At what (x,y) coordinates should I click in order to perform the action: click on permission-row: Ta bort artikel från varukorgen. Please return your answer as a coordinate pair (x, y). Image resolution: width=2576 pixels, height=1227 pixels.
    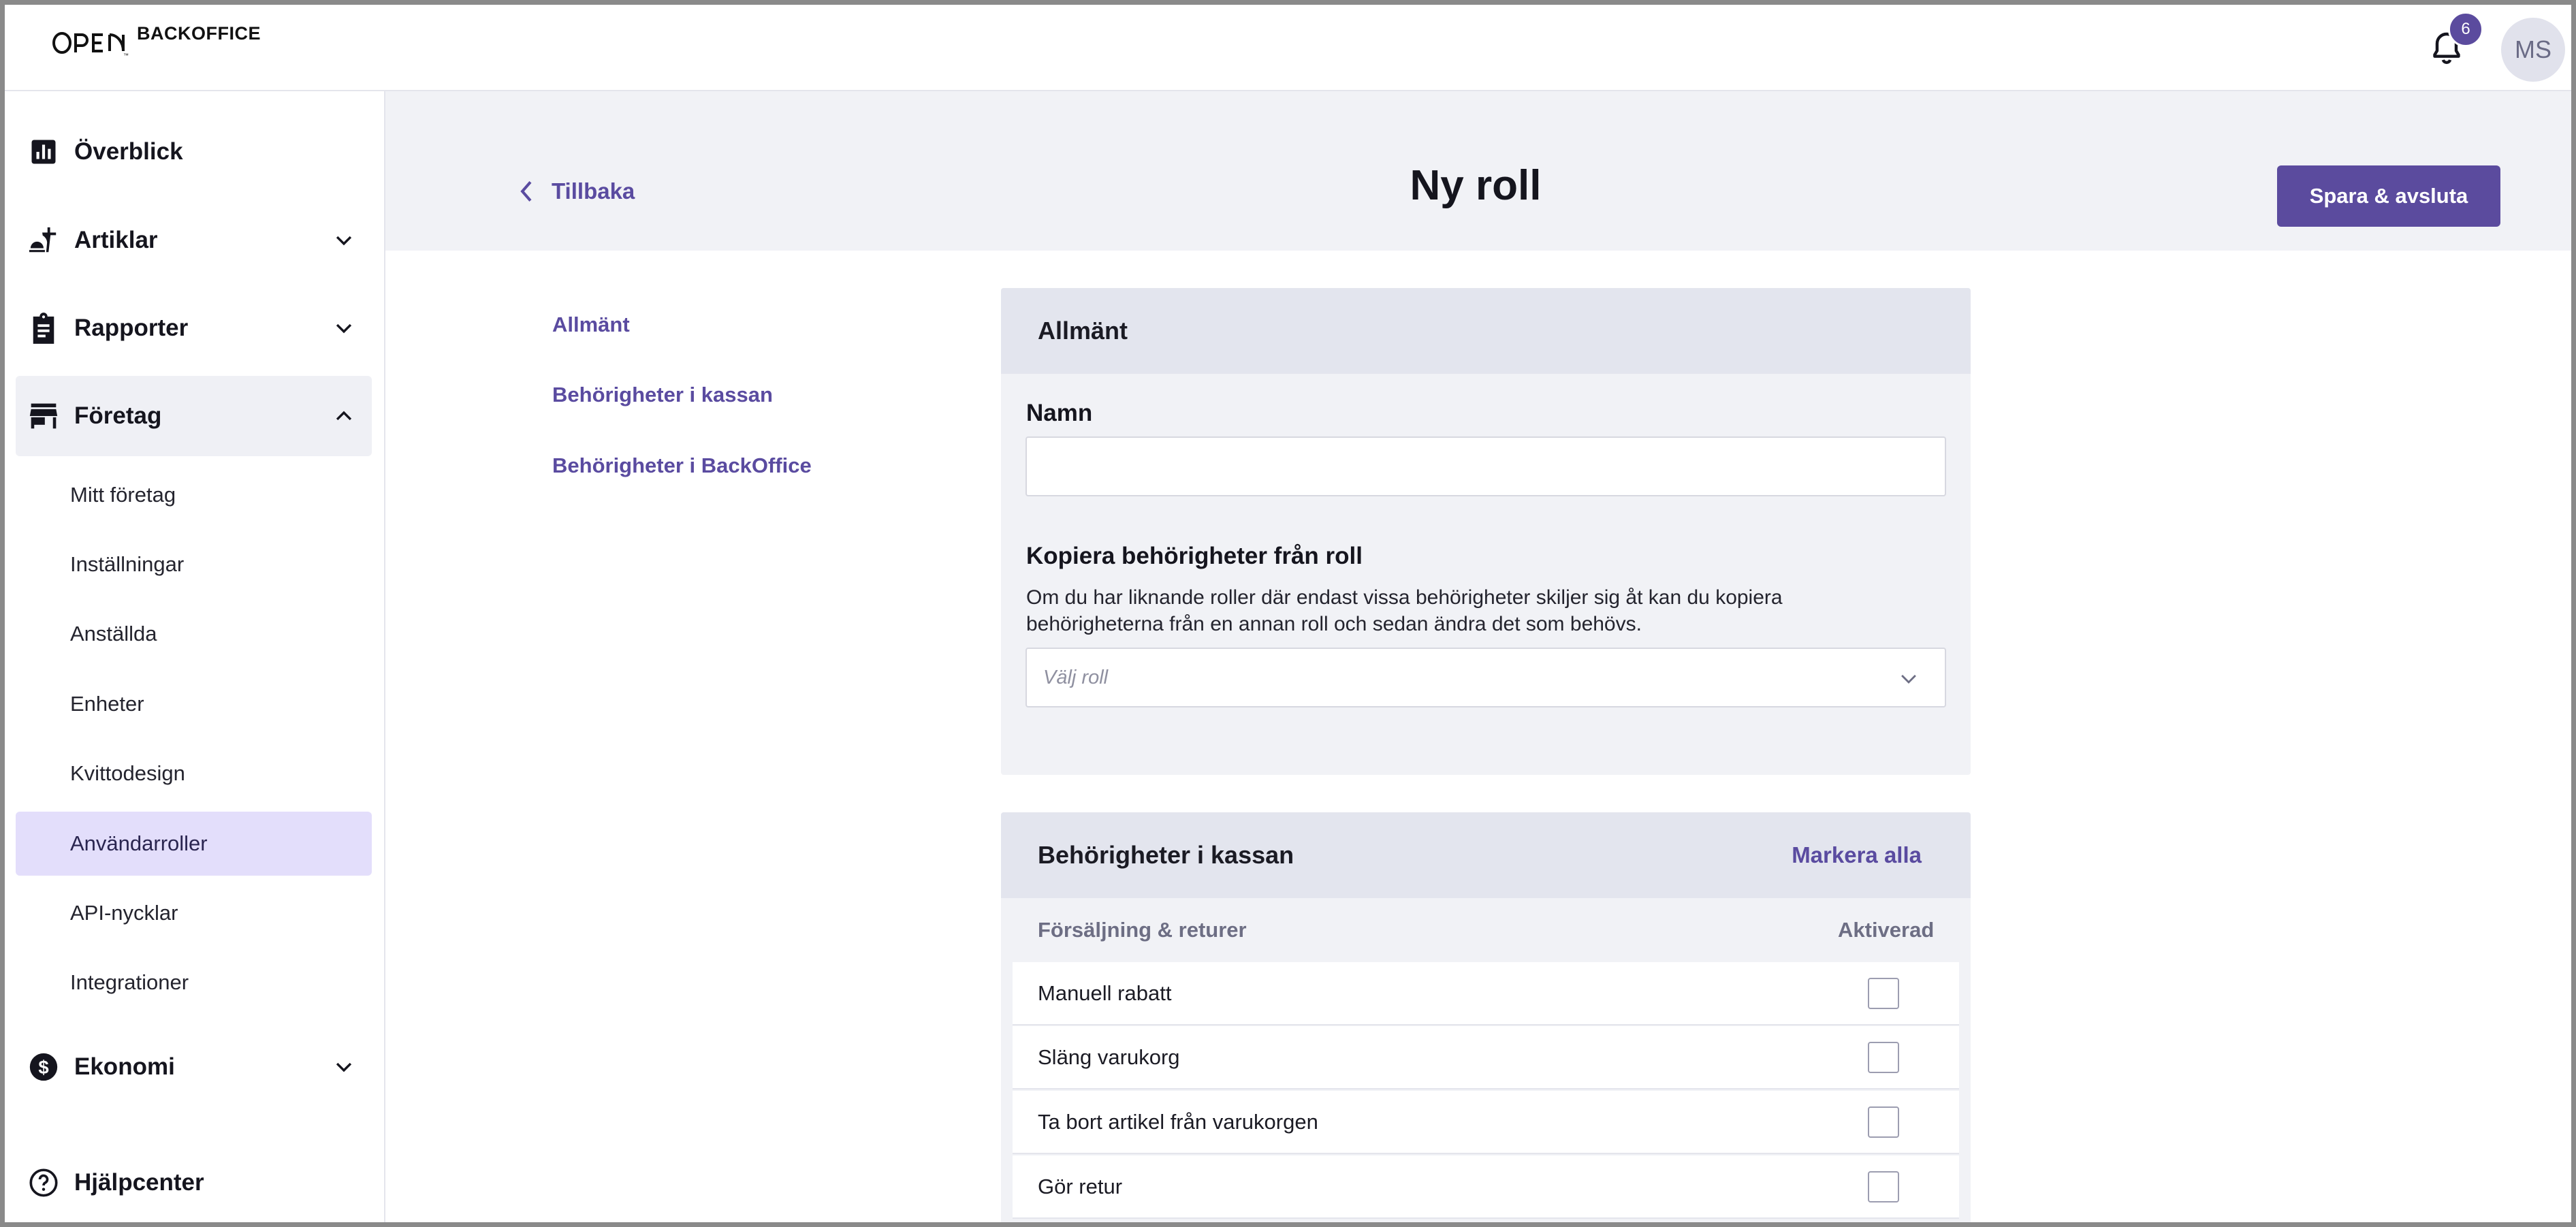
    Looking at the image, I should click on (1486, 1122).